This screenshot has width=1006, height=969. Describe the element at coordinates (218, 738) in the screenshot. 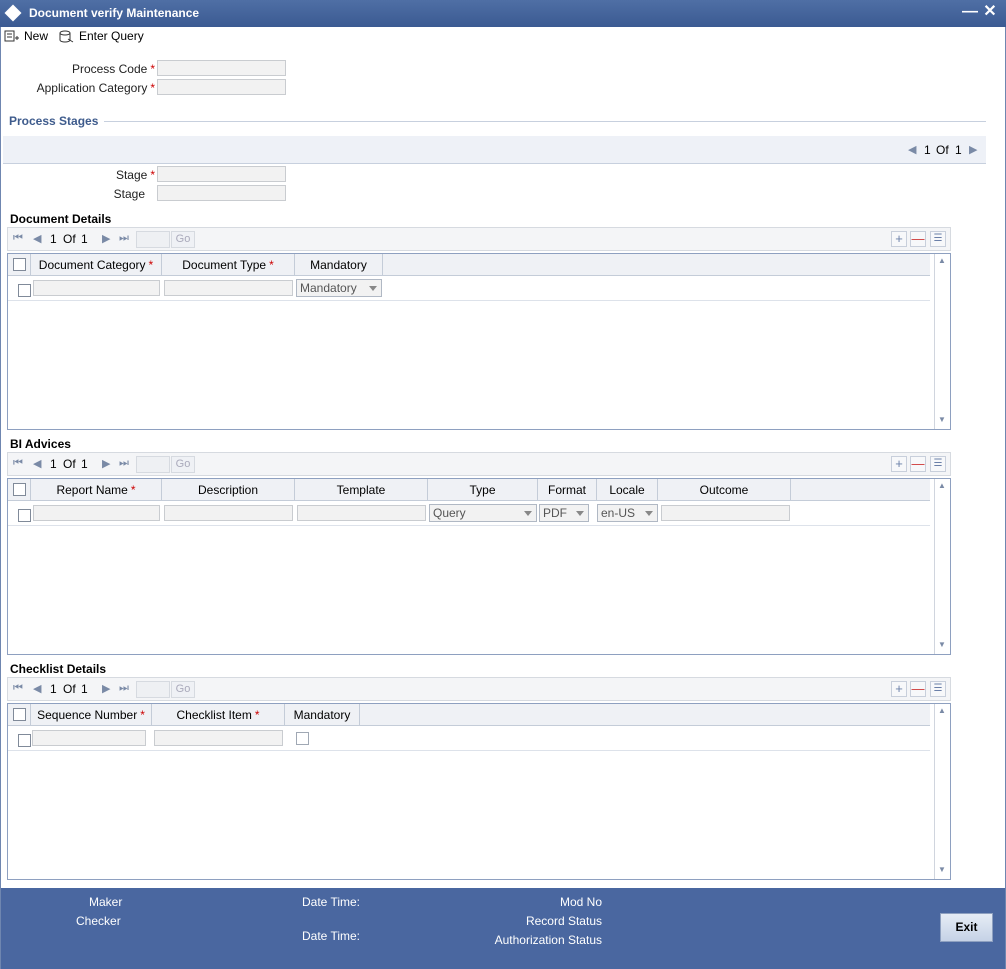

I see `checklist-item-input` at that location.